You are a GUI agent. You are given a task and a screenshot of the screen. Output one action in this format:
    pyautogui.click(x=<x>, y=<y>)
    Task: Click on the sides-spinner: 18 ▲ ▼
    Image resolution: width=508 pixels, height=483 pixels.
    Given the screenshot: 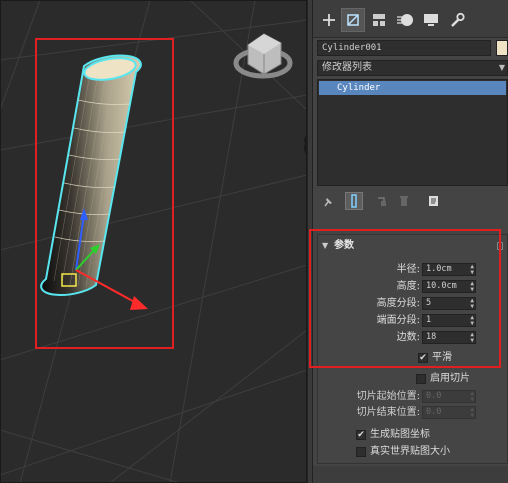 What is the action you would take?
    pyautogui.click(x=449, y=337)
    